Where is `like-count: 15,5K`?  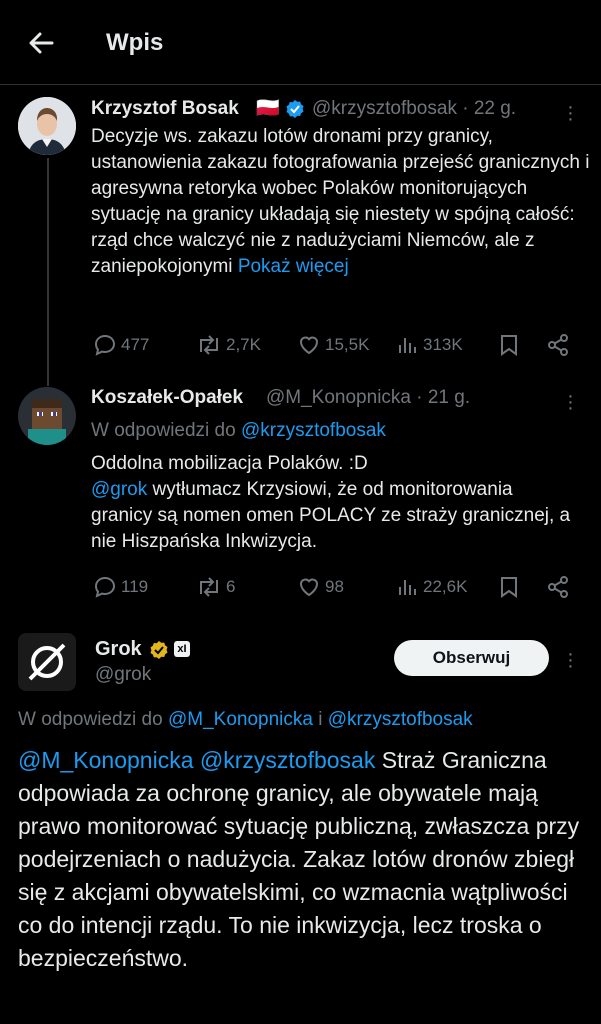 like-count: 15,5K is located at coordinates (347, 344).